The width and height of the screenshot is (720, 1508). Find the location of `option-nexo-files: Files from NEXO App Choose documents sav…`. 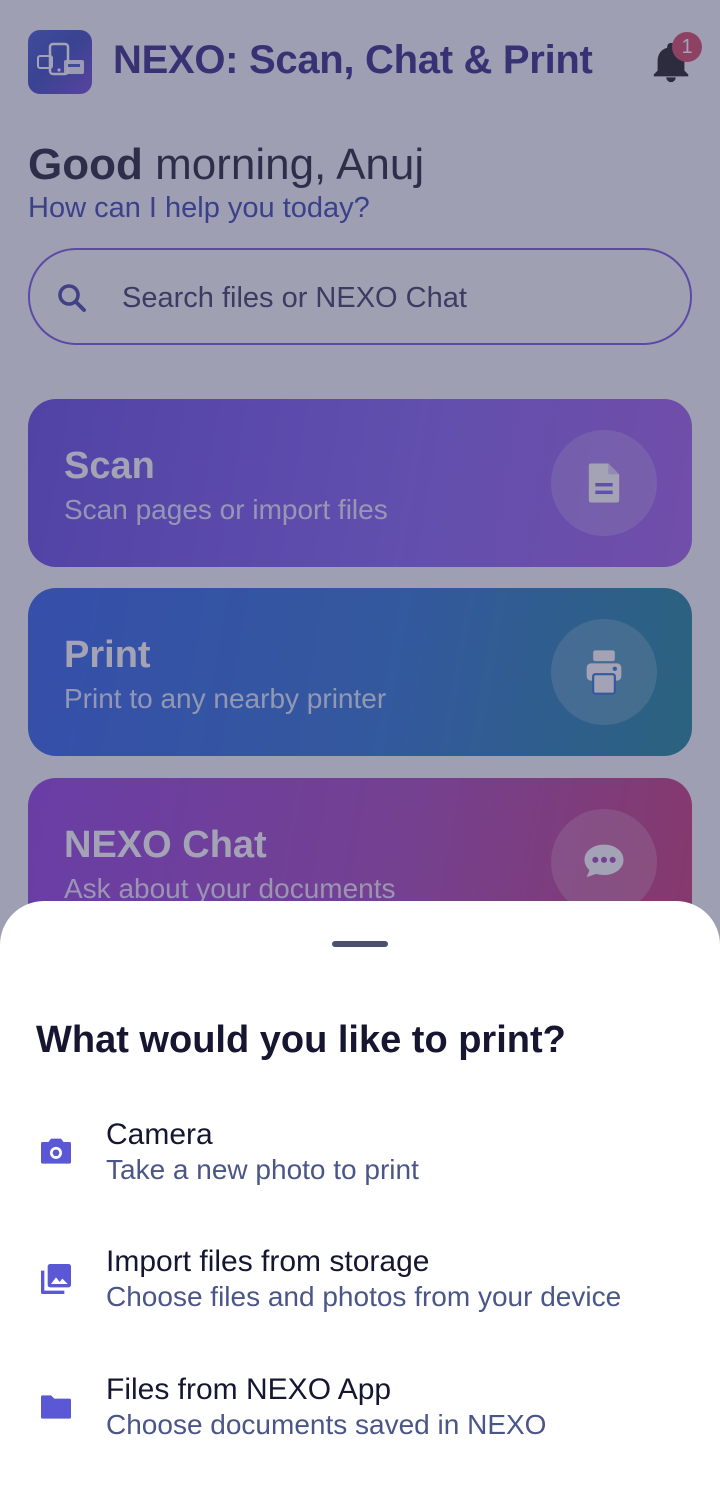

option-nexo-files: Files from NEXO App Choose documents sav… is located at coordinates (360, 1421).